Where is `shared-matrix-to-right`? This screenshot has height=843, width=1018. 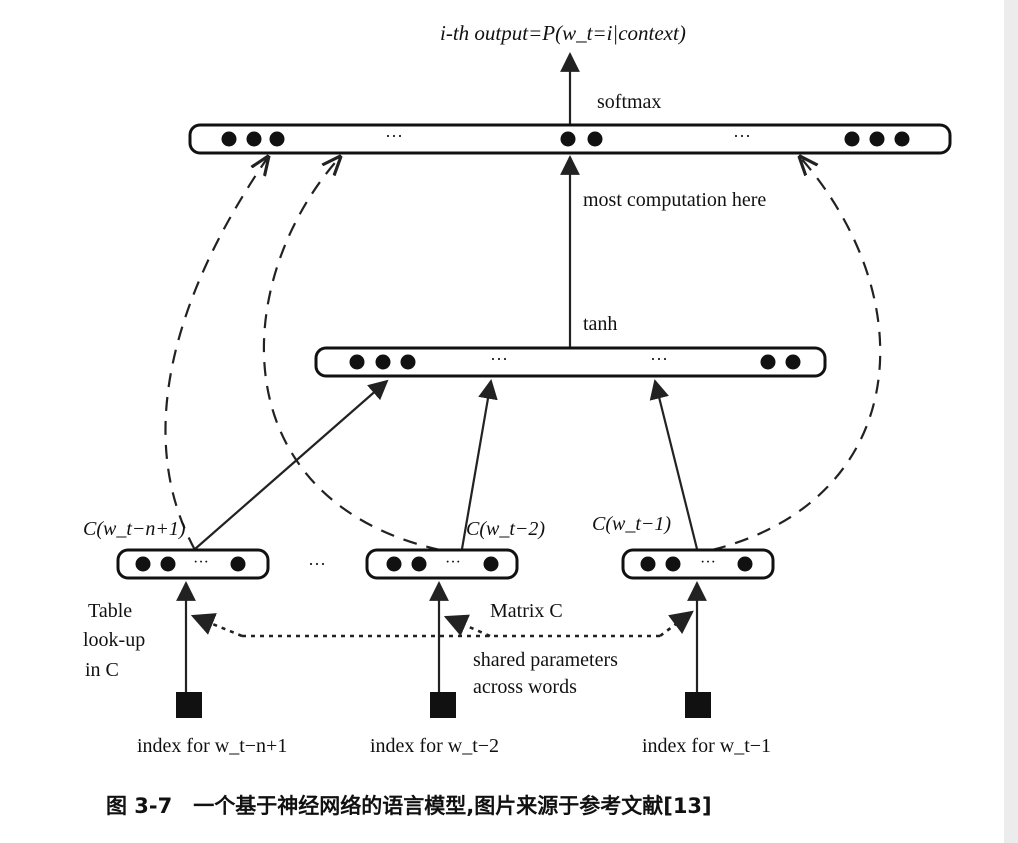
shared-matrix-to-right is located at coordinates (676, 624).